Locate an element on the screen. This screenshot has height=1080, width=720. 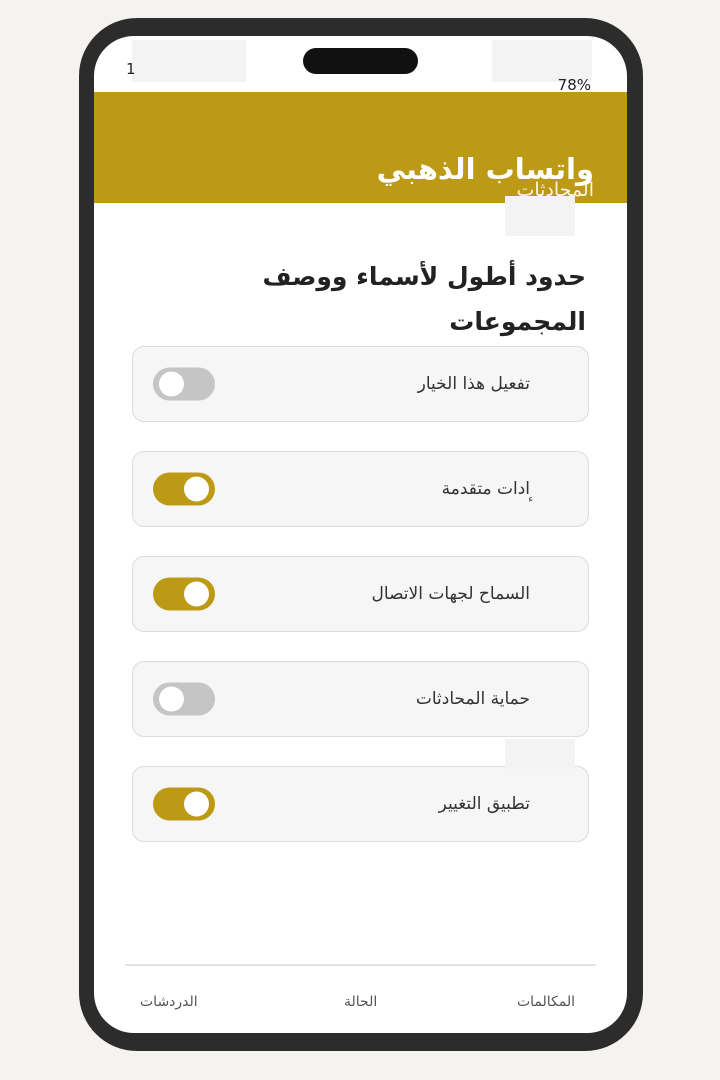
status-time: 1 is located at coordinates (131, 69).